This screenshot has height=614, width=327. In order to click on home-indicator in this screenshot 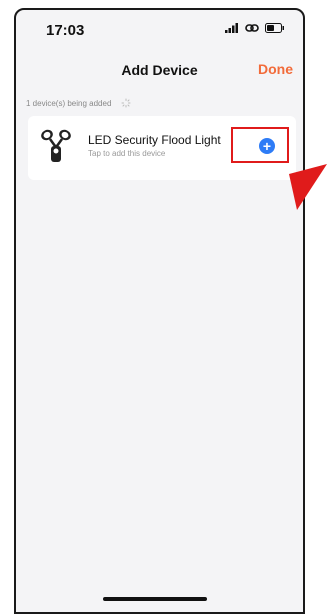, I will do `click(155, 599)`.